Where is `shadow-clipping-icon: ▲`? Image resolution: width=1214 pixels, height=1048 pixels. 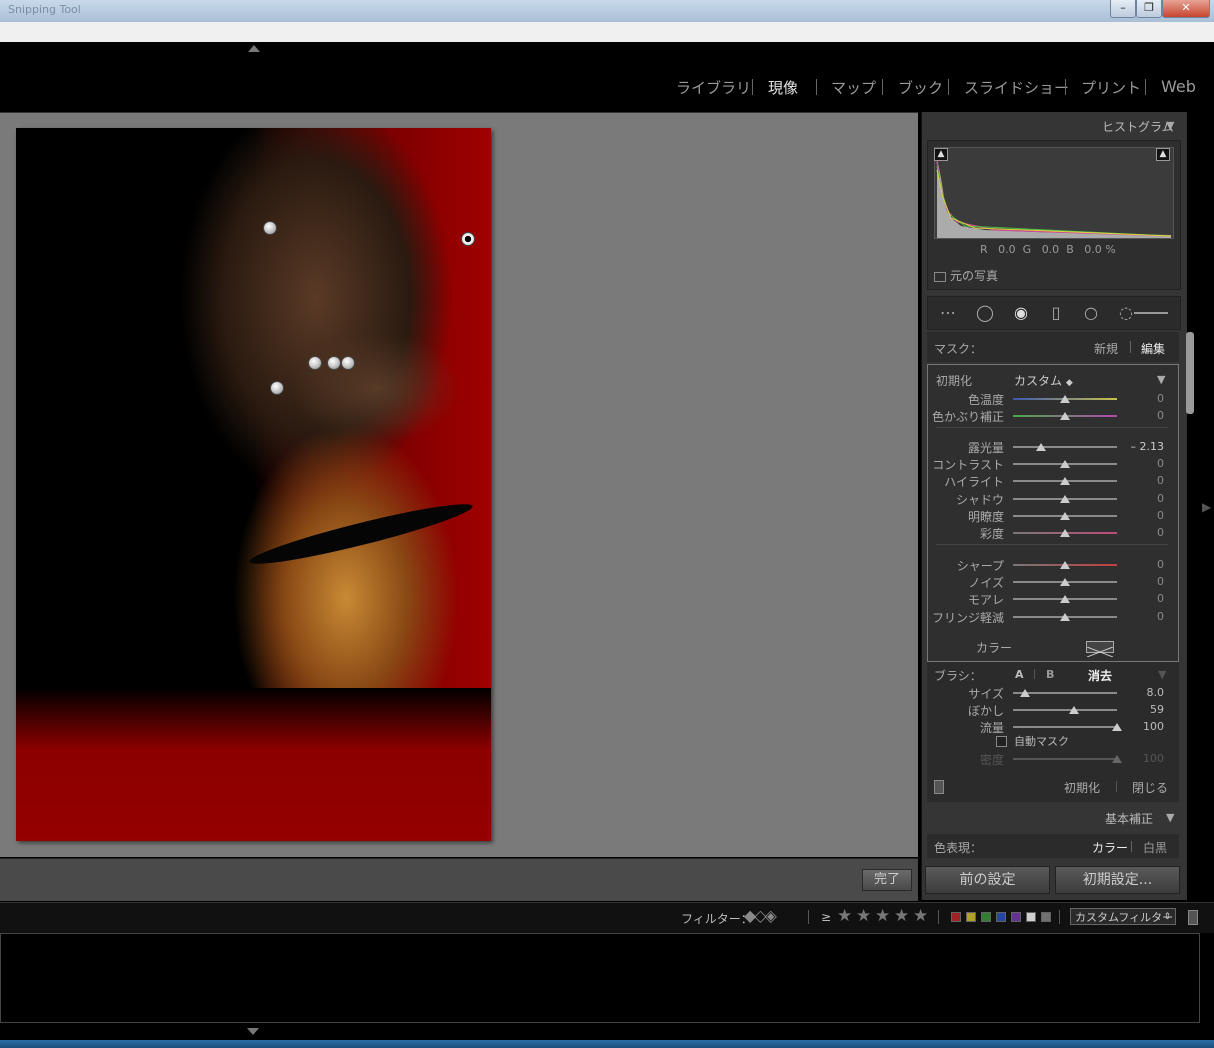
shadow-clipping-icon: ▲ is located at coordinates (941, 154).